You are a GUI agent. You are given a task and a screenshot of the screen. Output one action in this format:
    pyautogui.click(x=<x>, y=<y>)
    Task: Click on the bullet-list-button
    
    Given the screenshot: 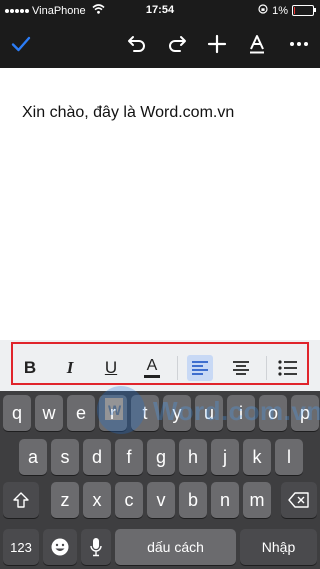 What is the action you would take?
    pyautogui.click(x=288, y=368)
    